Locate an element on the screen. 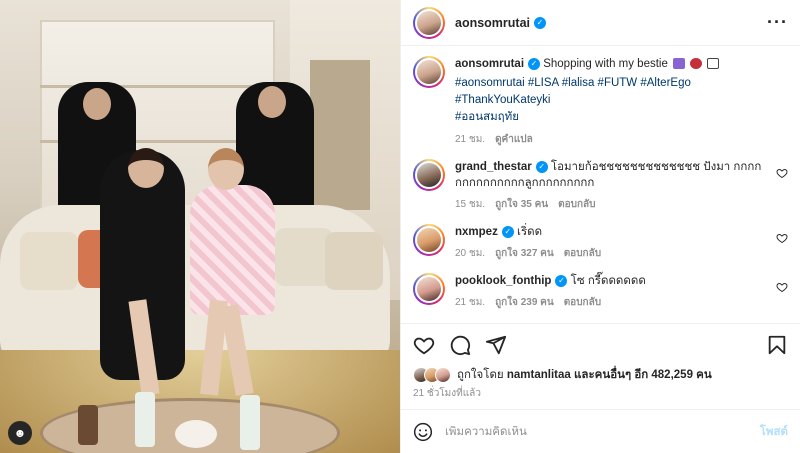  caption-username: aonsomrutai is located at coordinates (489, 64).